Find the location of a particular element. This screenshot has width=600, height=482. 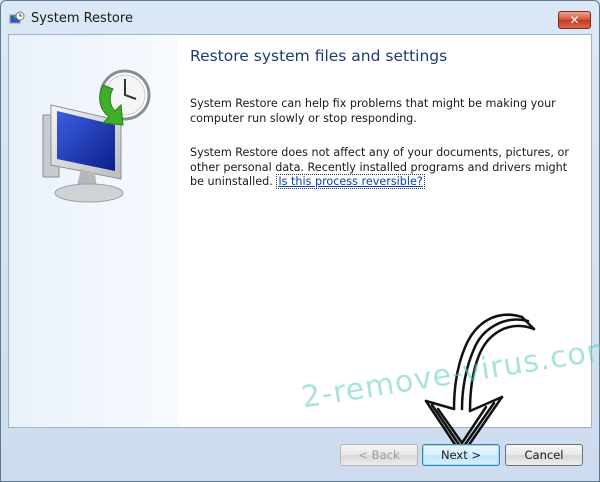

window-title: System Restore is located at coordinates (82, 18).